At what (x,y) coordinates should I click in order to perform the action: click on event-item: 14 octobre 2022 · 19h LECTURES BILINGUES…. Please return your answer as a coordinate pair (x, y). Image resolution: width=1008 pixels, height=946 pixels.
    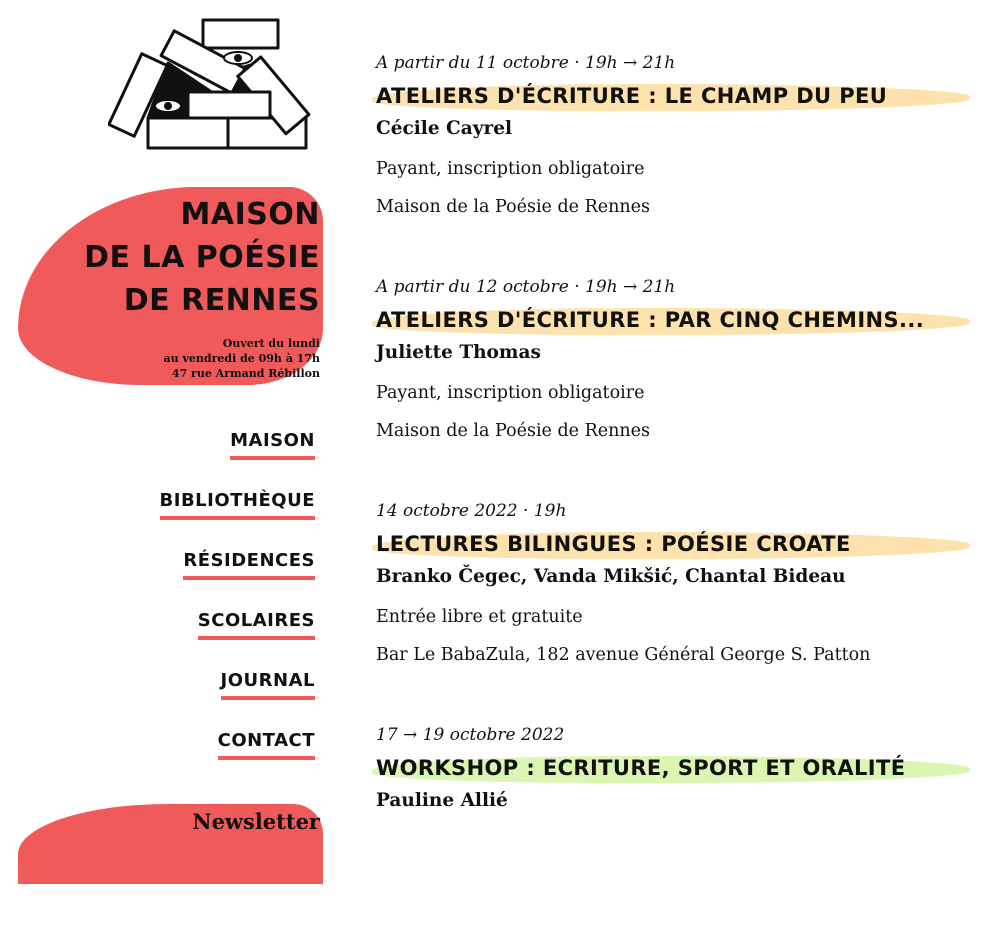
    Looking at the image, I should click on (674, 610).